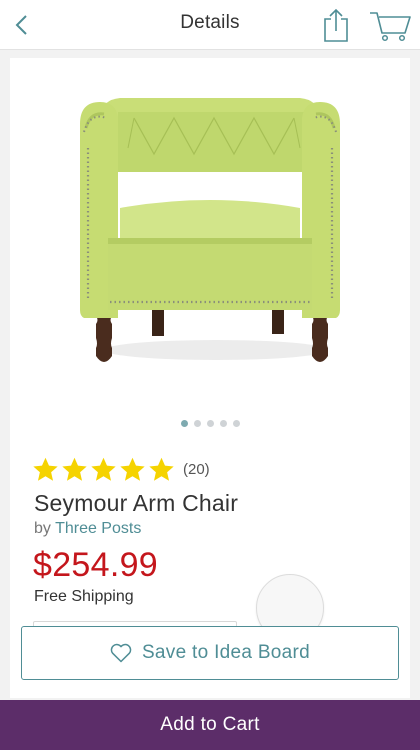 This screenshot has height=750, width=420. What do you see at coordinates (196, 469) in the screenshot?
I see `review-count: (20)` at bounding box center [196, 469].